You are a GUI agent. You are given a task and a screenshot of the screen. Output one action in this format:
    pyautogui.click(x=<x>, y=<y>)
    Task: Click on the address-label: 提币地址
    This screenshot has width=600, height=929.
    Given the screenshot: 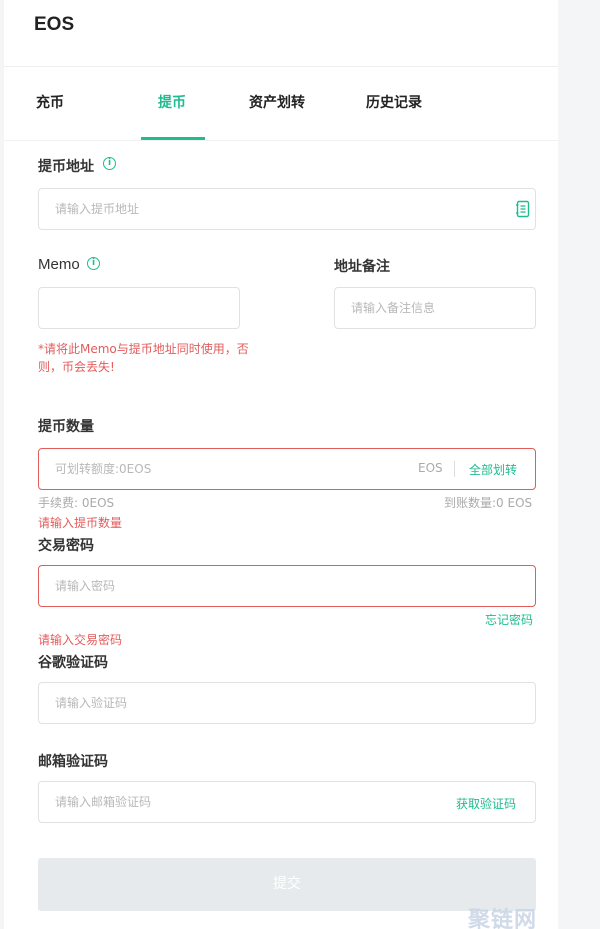 What is the action you would take?
    pyautogui.click(x=66, y=167)
    